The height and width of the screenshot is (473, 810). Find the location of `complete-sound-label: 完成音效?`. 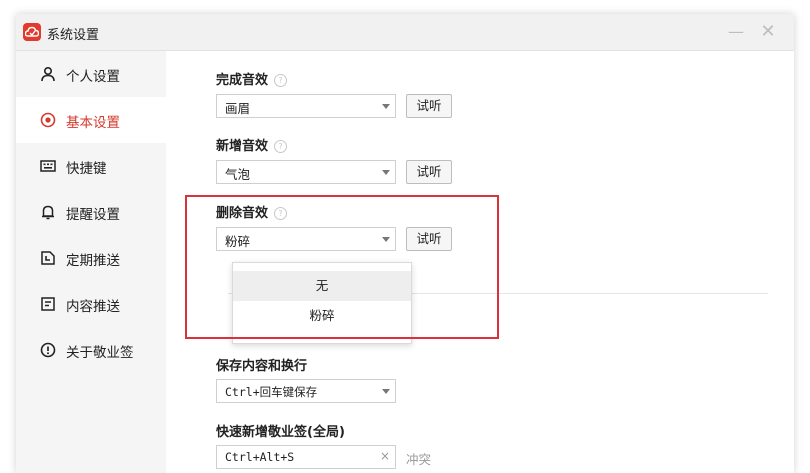

complete-sound-label: 完成音效? is located at coordinates (252, 78).